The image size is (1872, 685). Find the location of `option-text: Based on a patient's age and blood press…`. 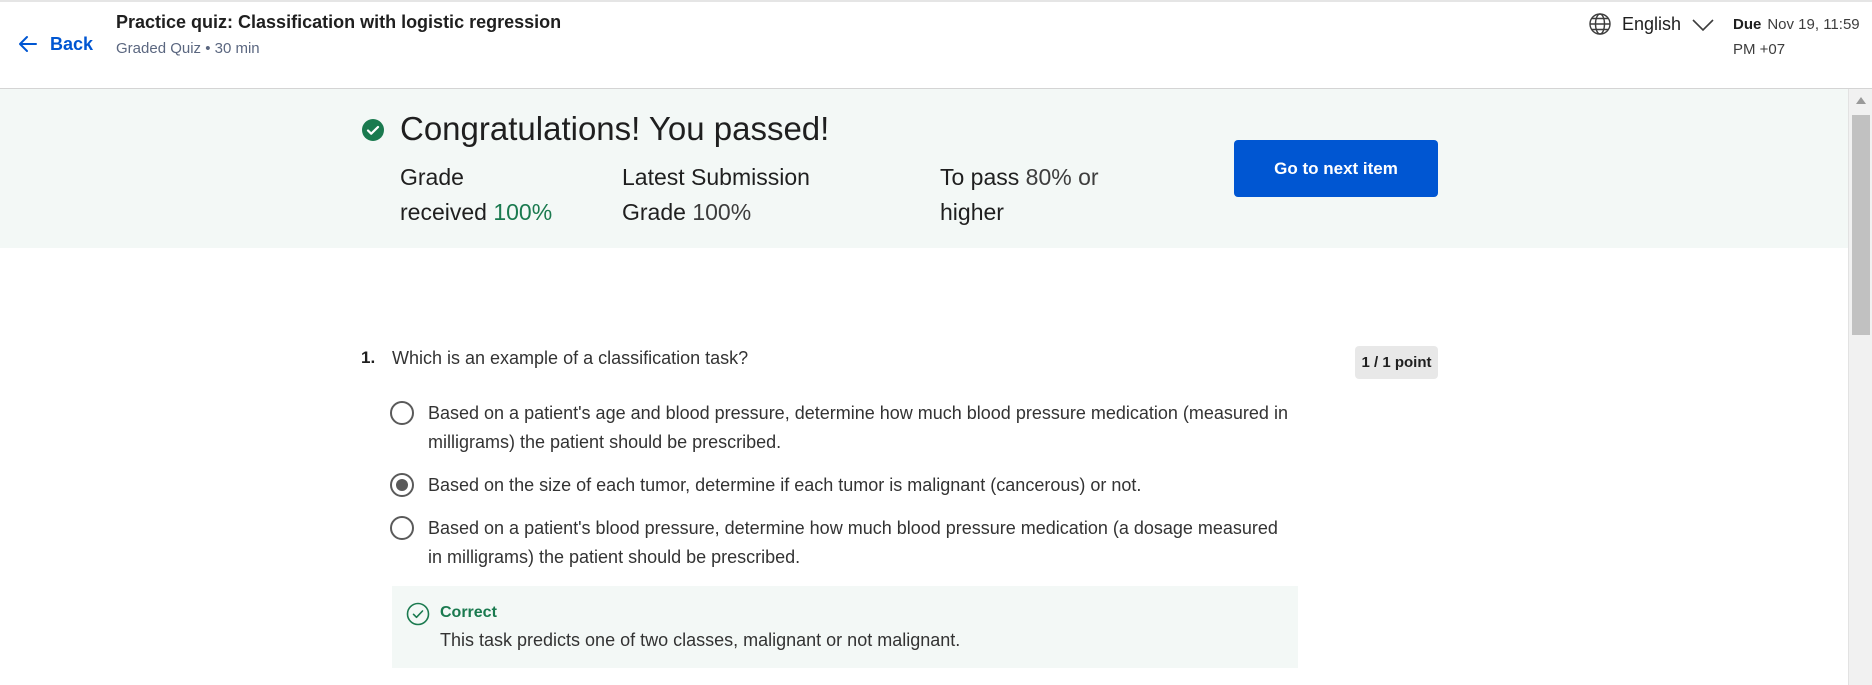

option-text: Based on a patient's age and blood press… is located at coordinates (858, 427).